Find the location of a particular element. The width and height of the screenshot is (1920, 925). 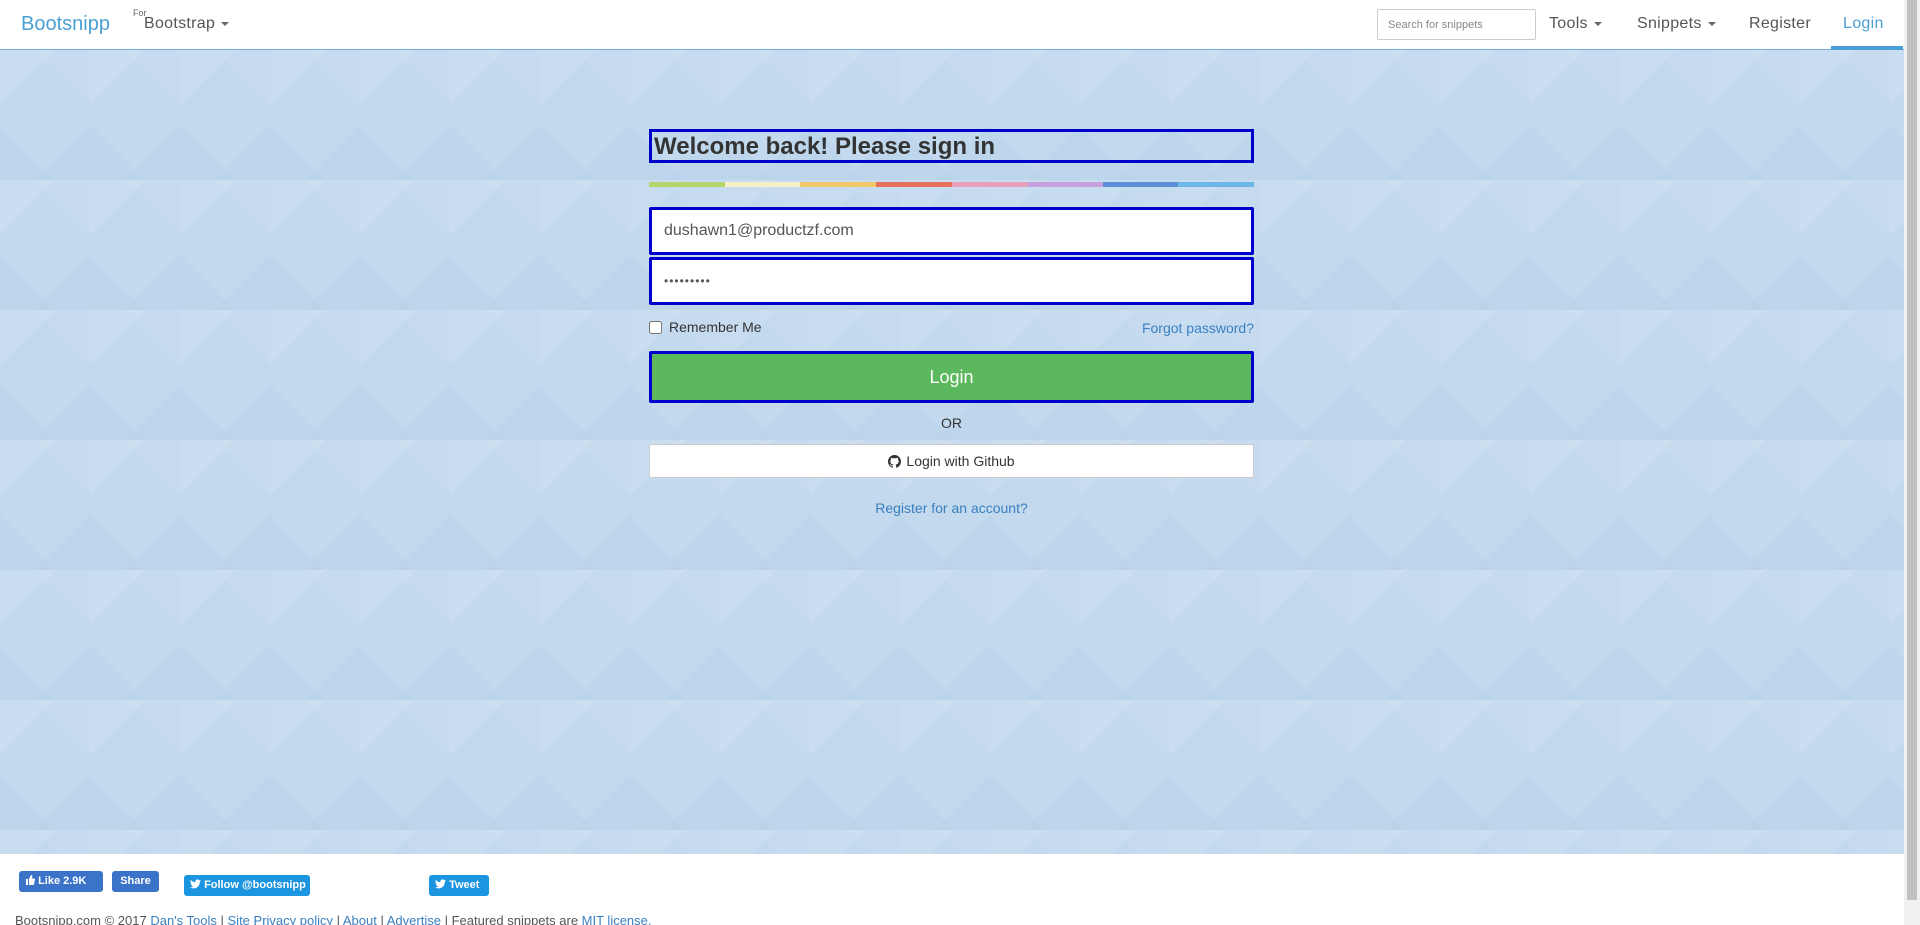

nav-snippets-dropdown: Snippets is located at coordinates (1676, 24).